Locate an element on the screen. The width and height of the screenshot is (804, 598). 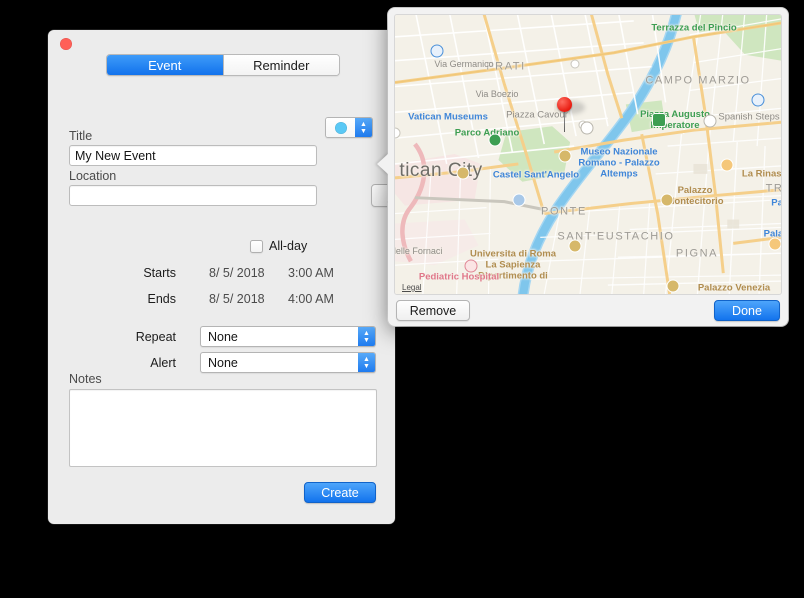
poi-museum-icon is located at coordinates (437, 51).